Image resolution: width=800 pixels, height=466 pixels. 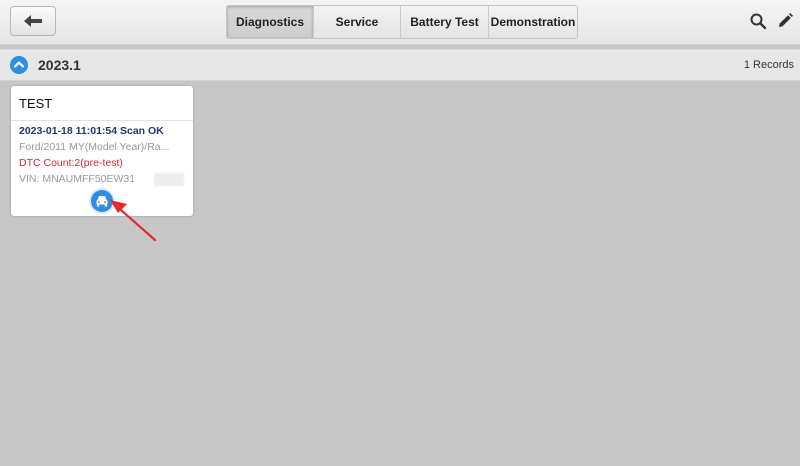 What do you see at coordinates (59, 65) in the screenshot?
I see `group-title: 2023.1` at bounding box center [59, 65].